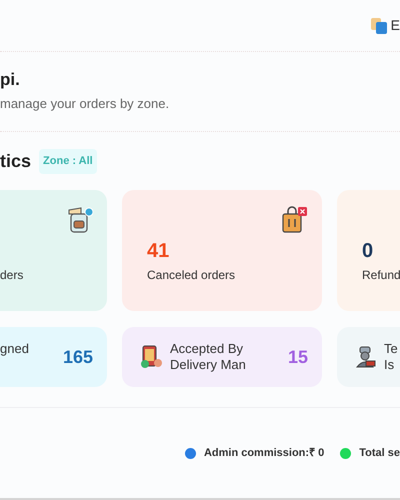 The height and width of the screenshot is (500, 400). Describe the element at coordinates (12, 275) in the screenshot. I see `order-label: ders` at that location.